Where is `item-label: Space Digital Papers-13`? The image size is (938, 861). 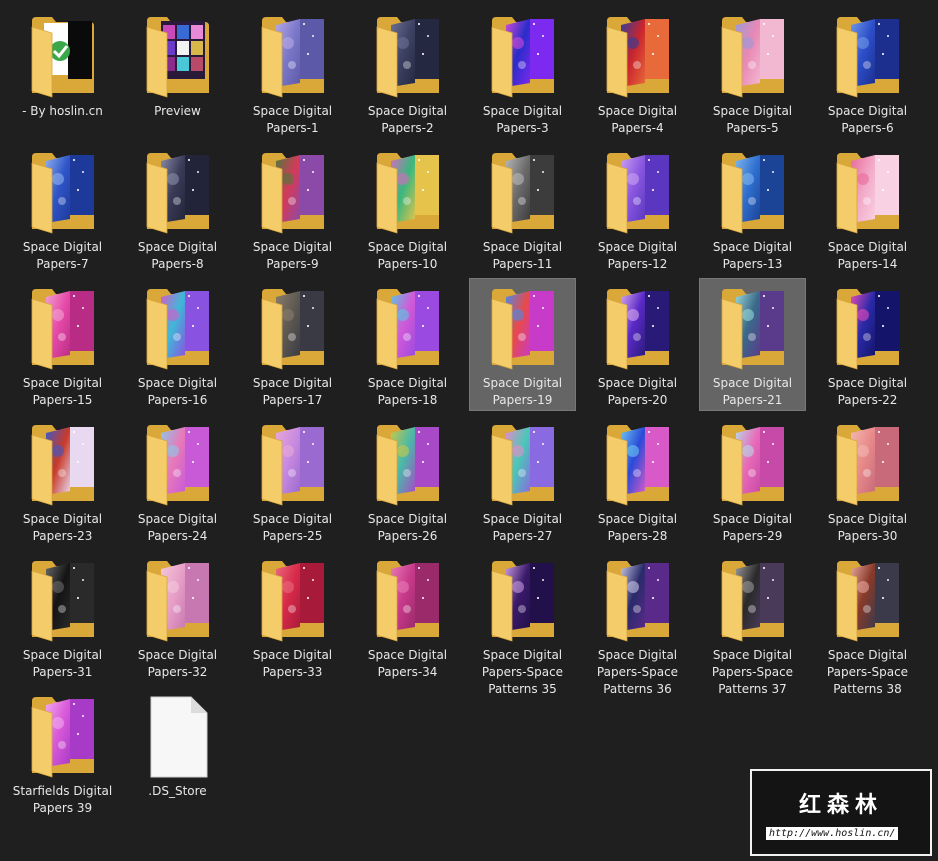
item-label: Space Digital Papers-13 is located at coordinates (752, 255).